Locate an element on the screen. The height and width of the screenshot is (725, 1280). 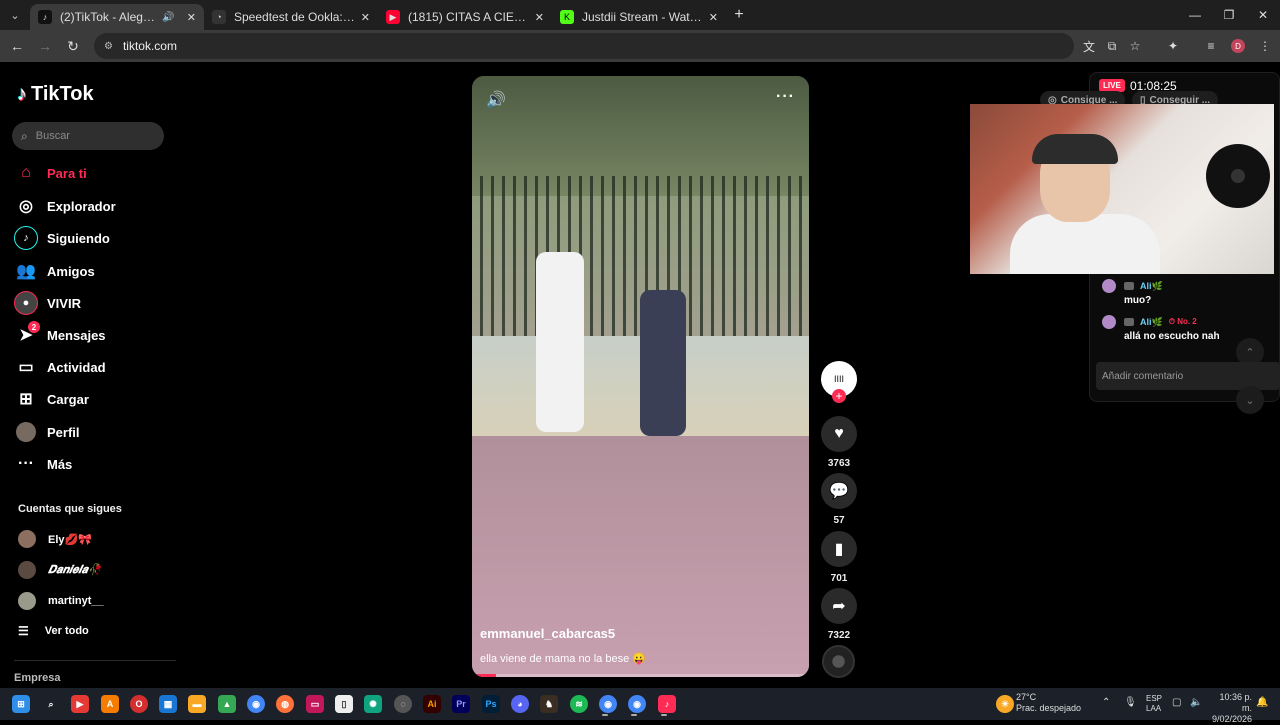
store-icon: ▦ is located at coordinates (168, 704).